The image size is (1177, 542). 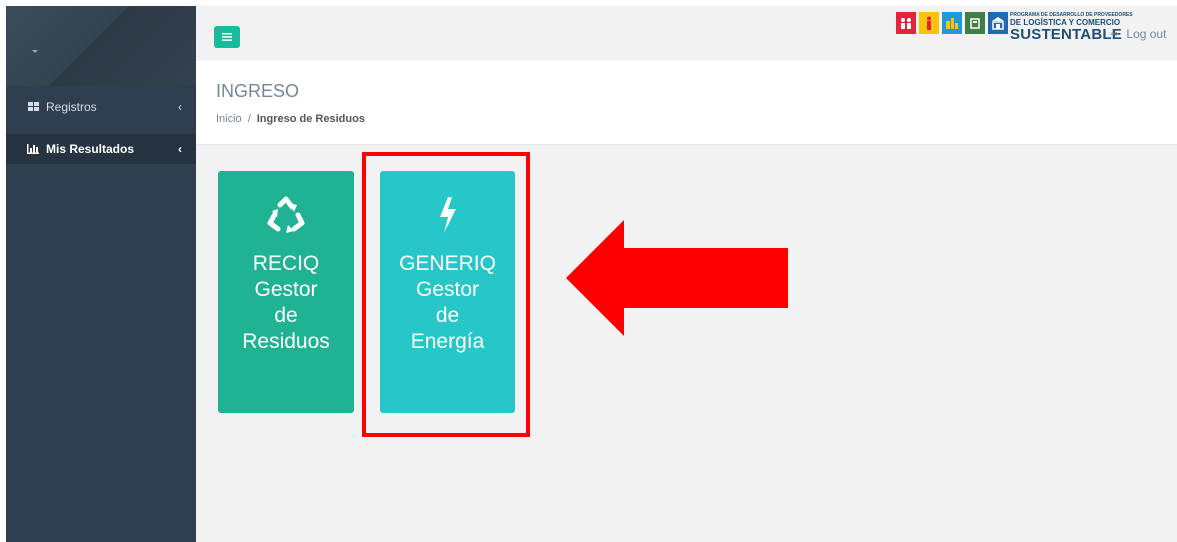 I want to click on recycle-icon, so click(x=286, y=217).